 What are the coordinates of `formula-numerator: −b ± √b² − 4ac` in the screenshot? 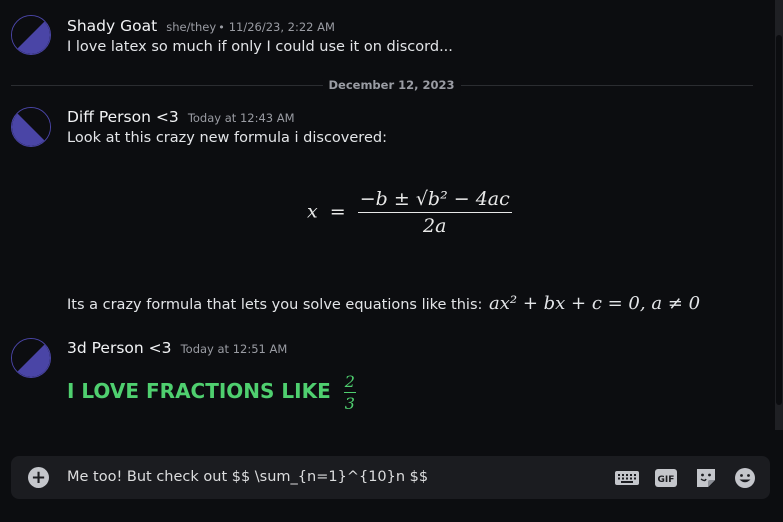 It's located at (434, 200).